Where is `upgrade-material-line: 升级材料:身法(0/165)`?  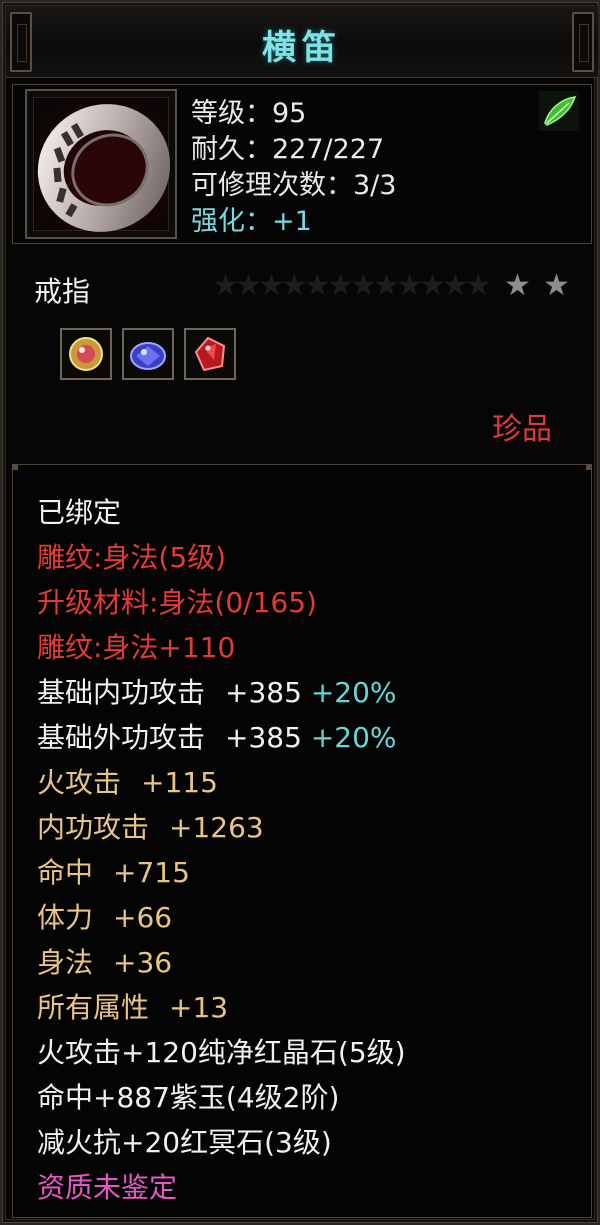 upgrade-material-line: 升级材料:身法(0/165) is located at coordinates (177, 602).